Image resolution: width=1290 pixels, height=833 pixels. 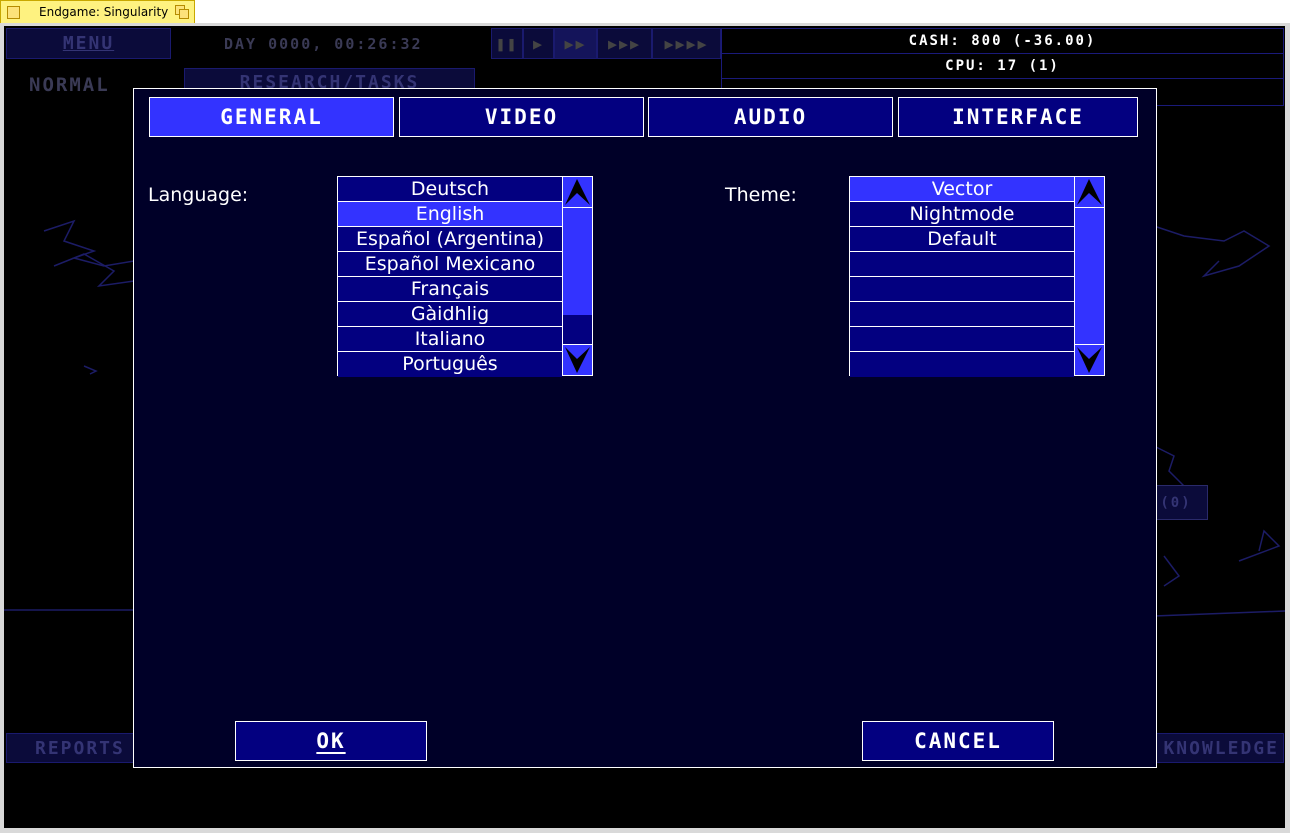 What do you see at coordinates (624, 43) in the screenshot?
I see `speed-3-button: ▶▶▶` at bounding box center [624, 43].